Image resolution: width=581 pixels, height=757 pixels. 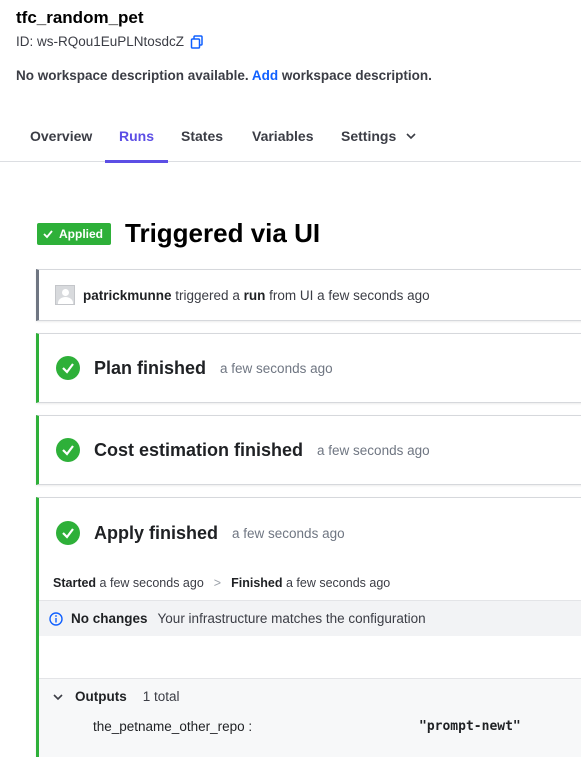 I want to click on avatar, so click(x=65, y=295).